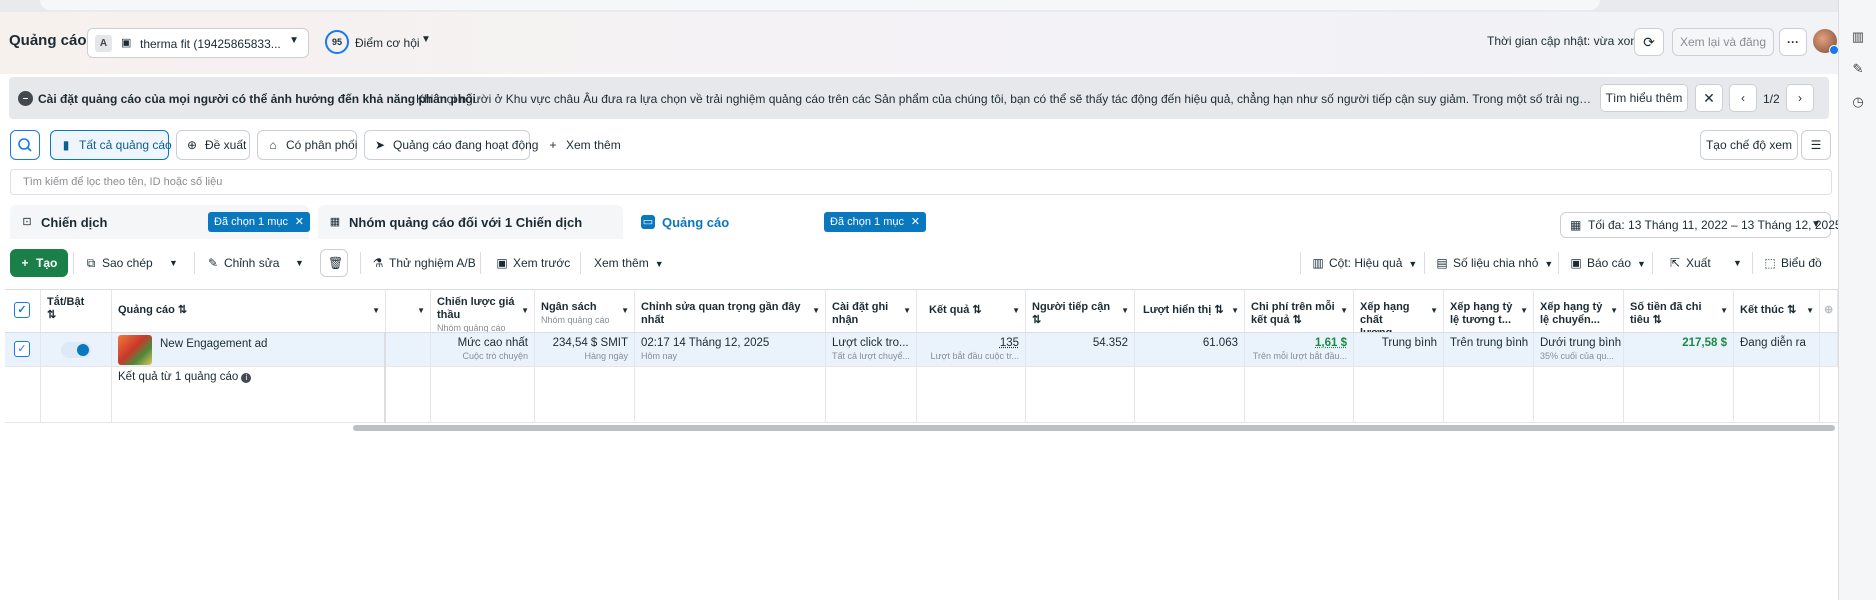 This screenshot has width=1876, height=600. I want to click on copy-button: ⧉ Sao chép, so click(116, 263).